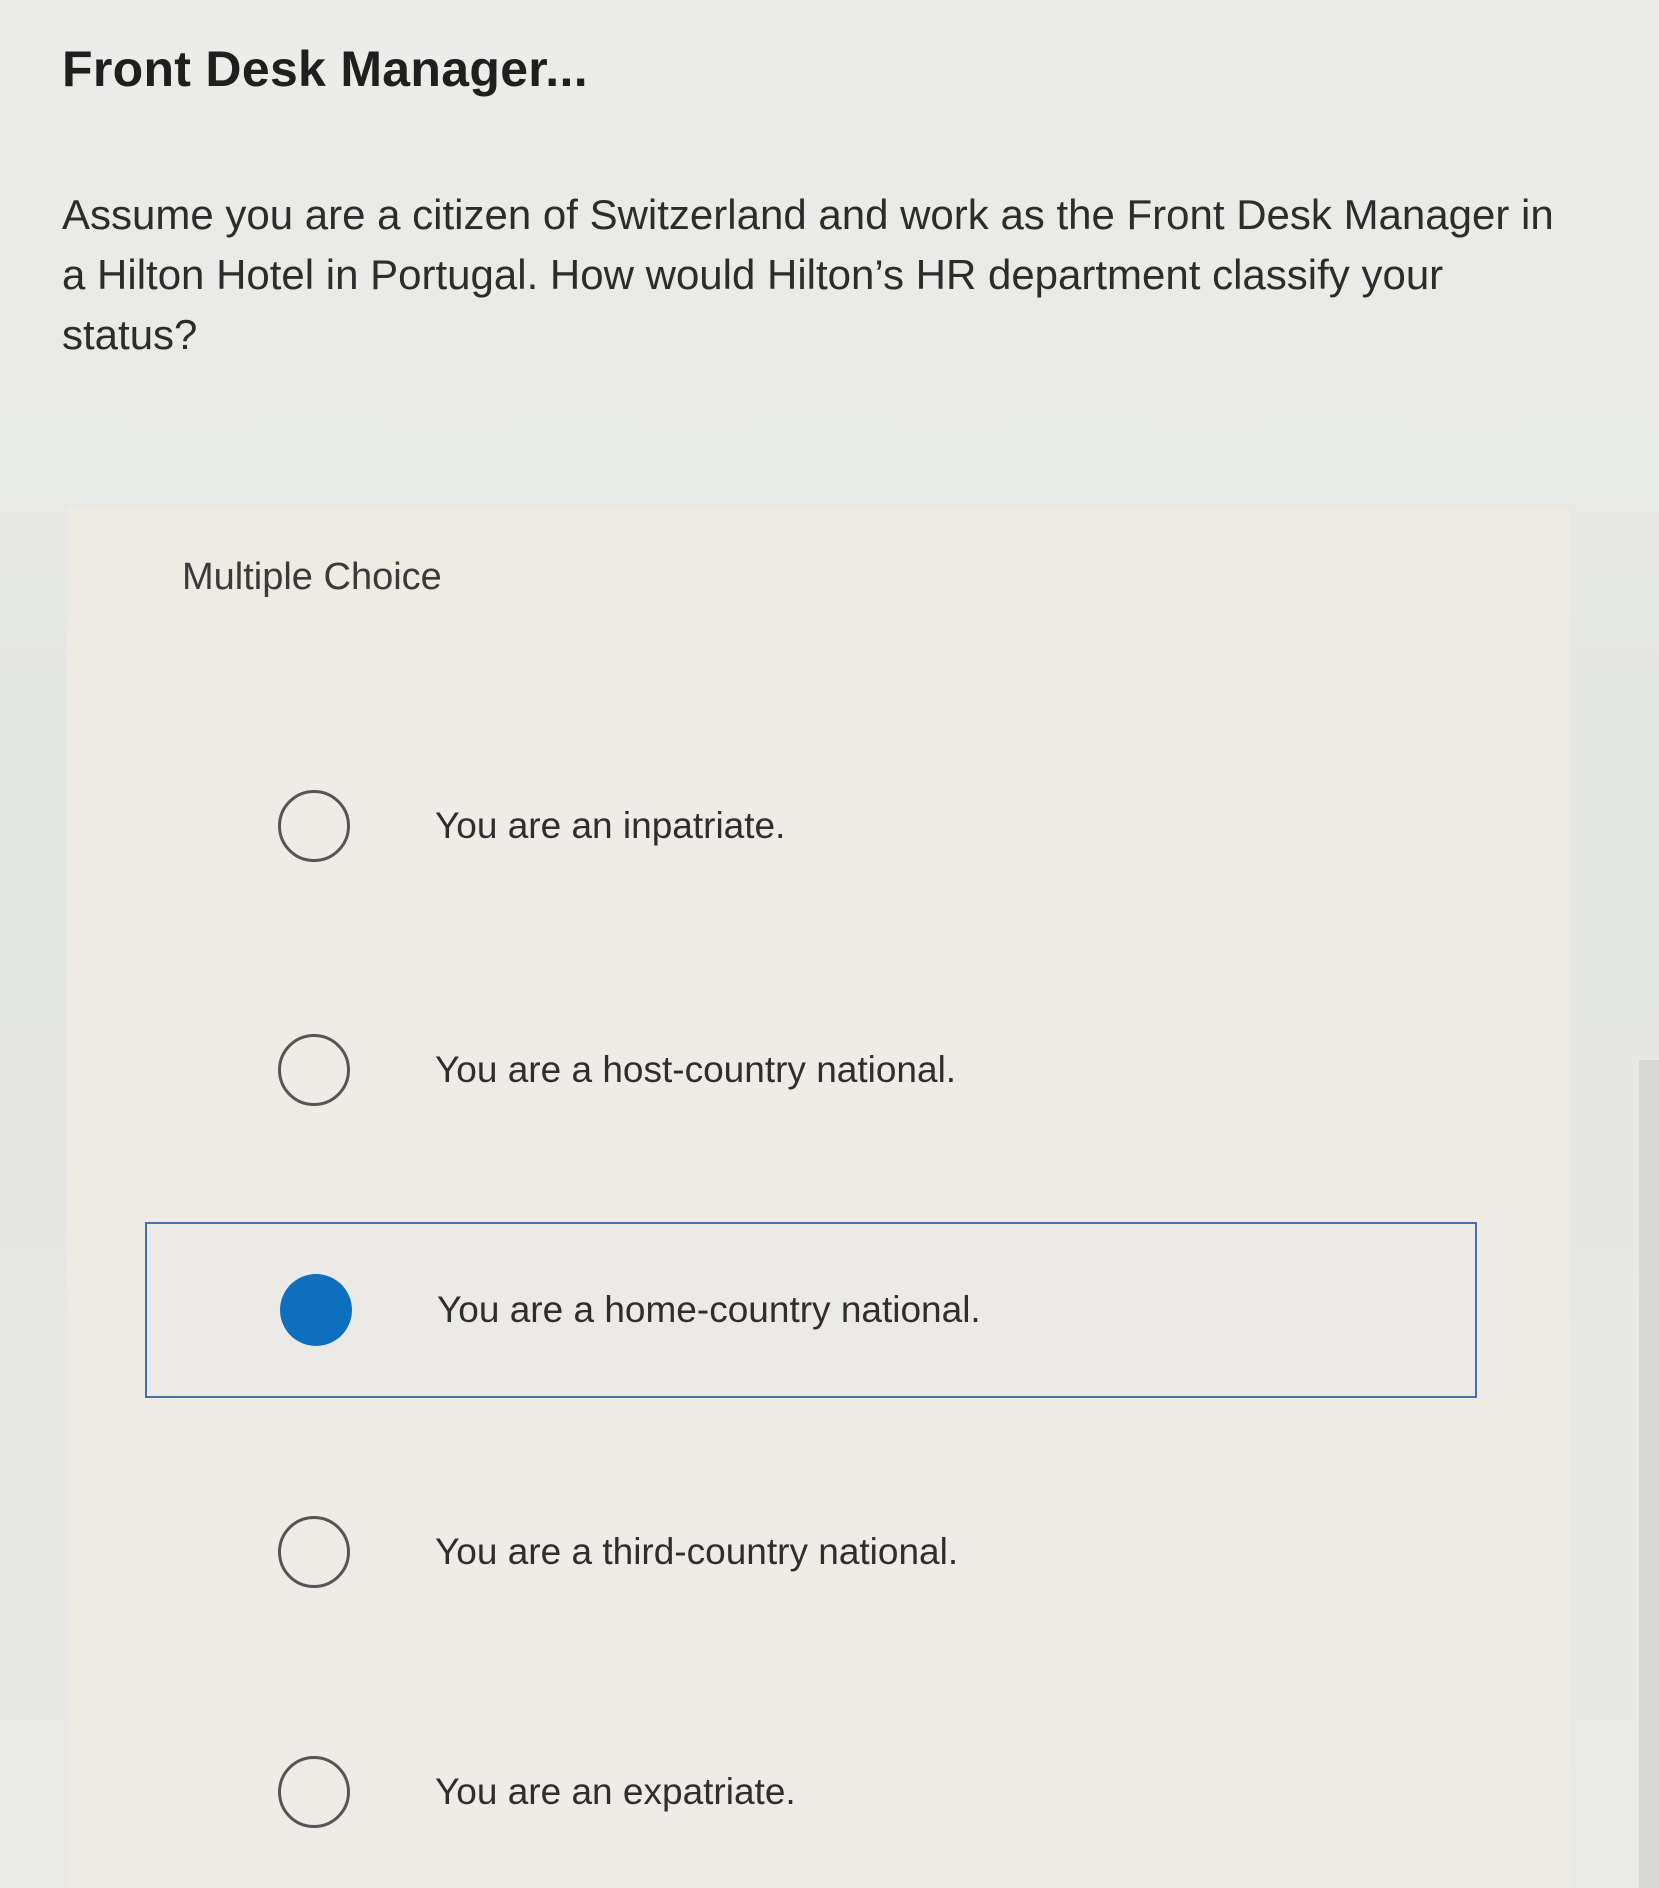  What do you see at coordinates (811, 826) in the screenshot?
I see `option-inpatriate: You are an inpatriate.` at bounding box center [811, 826].